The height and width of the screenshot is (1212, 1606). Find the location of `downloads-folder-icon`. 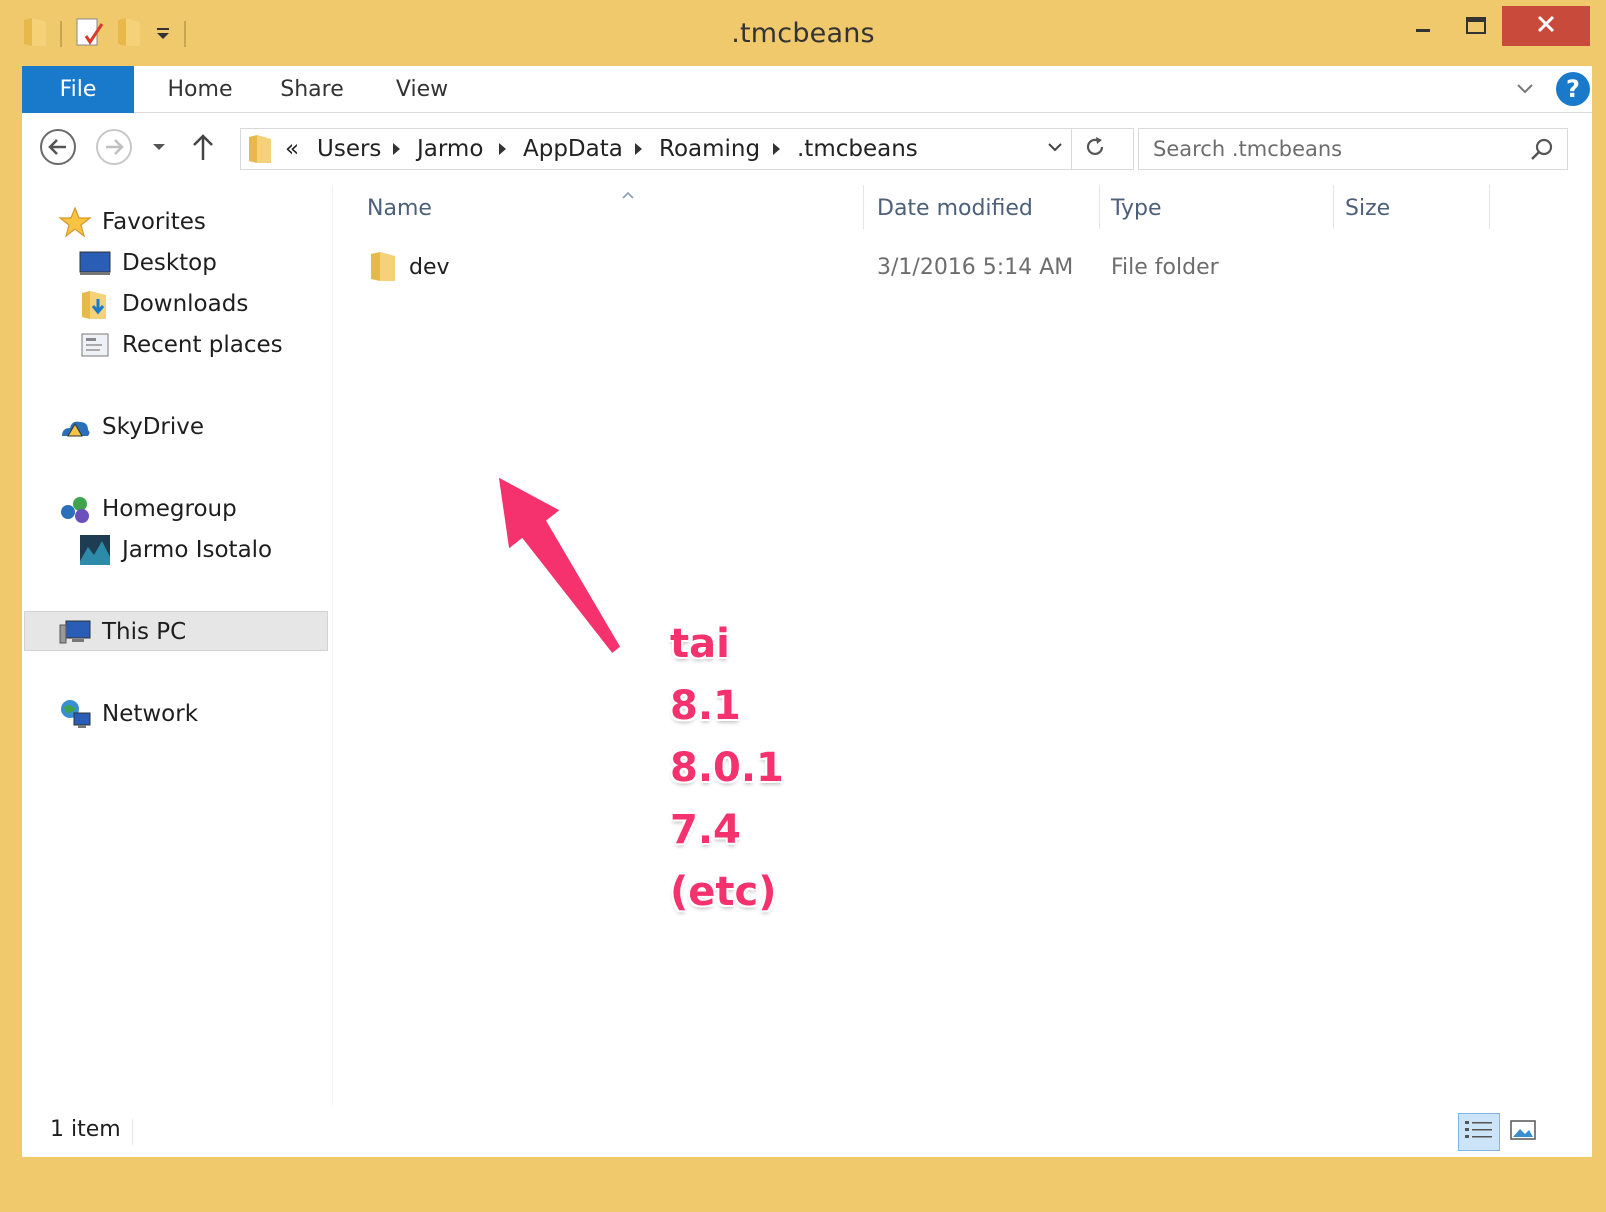

downloads-folder-icon is located at coordinates (95, 304).